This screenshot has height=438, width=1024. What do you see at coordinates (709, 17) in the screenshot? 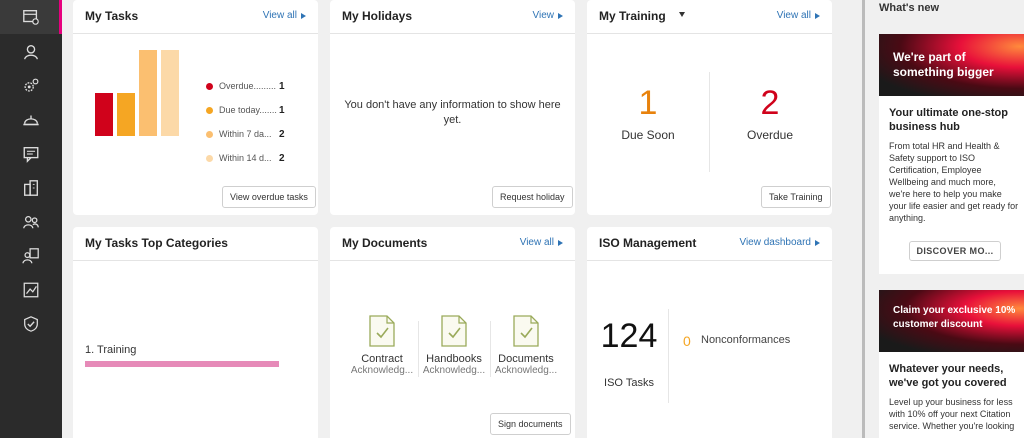
I see `card-header: My Training View all` at bounding box center [709, 17].